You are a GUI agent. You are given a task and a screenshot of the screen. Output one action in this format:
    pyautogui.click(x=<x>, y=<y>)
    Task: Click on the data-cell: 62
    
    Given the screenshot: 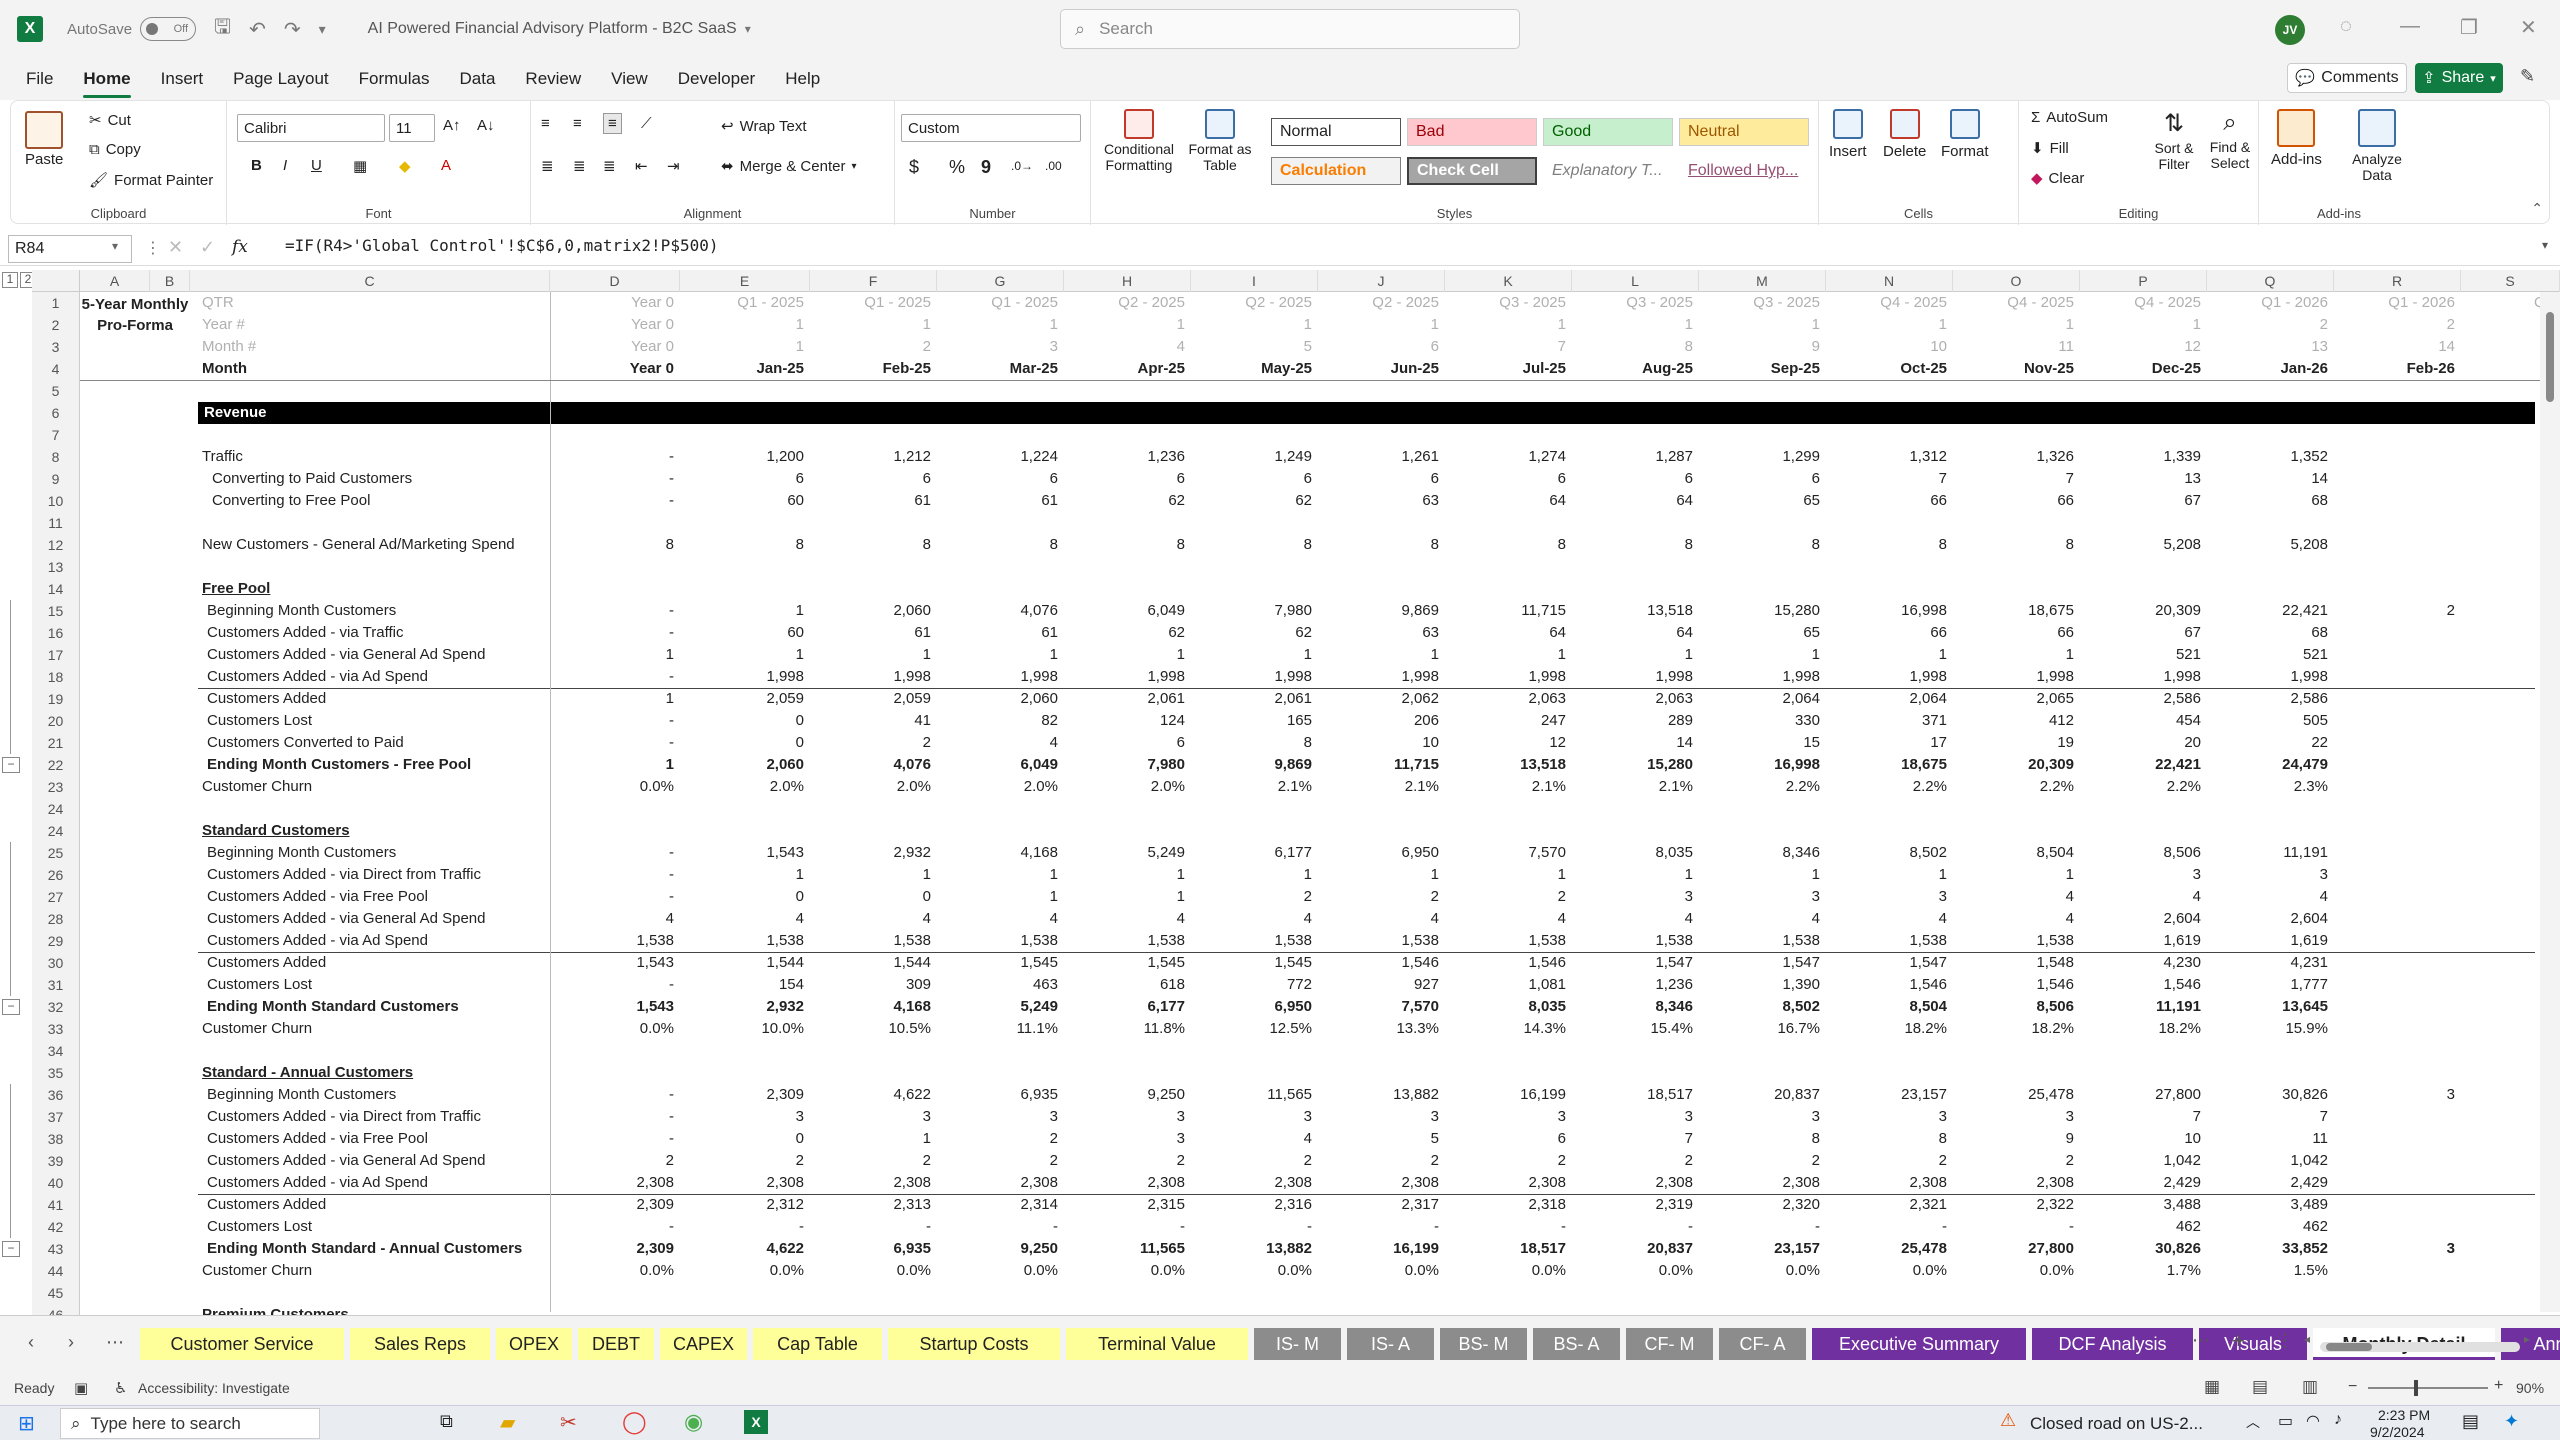 What is the action you would take?
    pyautogui.click(x=1127, y=501)
    